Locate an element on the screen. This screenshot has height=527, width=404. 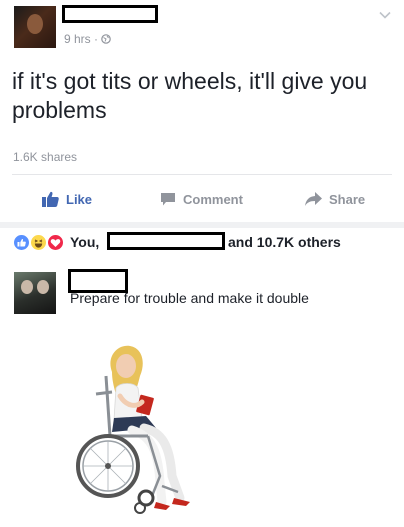
chevron-down-icon is located at coordinates (385, 15).